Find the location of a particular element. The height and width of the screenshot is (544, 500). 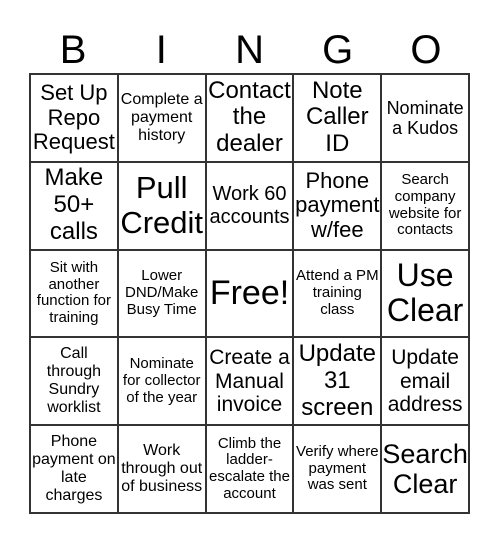

bingo-cell: Nominate for collector of the year is located at coordinates (161, 381).